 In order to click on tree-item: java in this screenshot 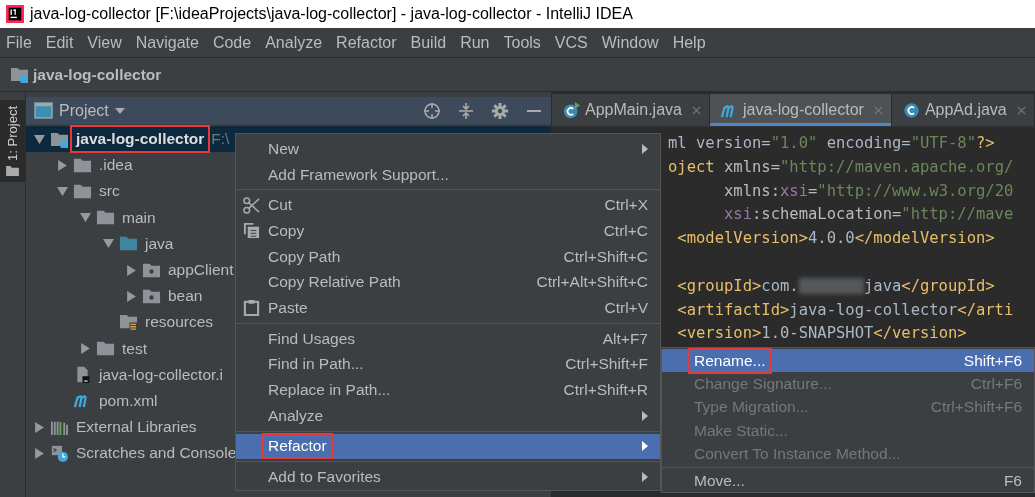, I will do `click(159, 243)`.